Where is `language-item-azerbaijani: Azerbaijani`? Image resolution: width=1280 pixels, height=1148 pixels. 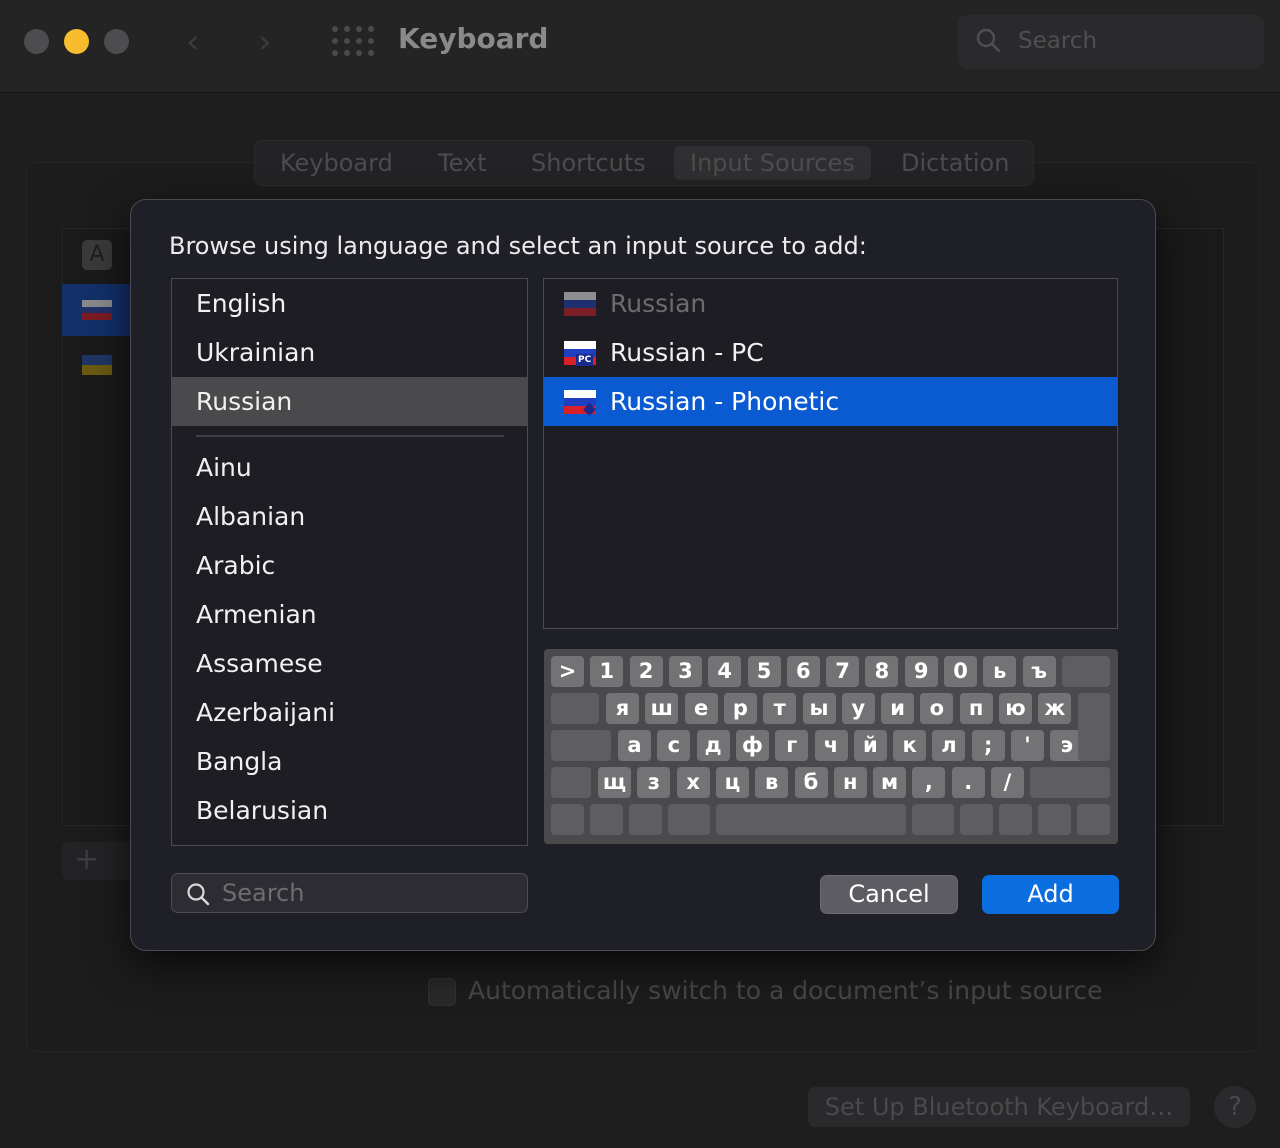 language-item-azerbaijani: Azerbaijani is located at coordinates (349, 712).